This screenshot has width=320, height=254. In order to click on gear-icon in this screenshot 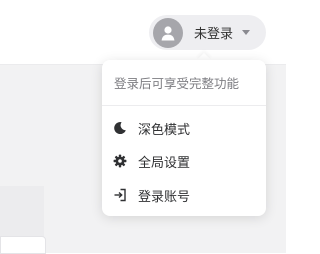, I will do `click(120, 161)`.